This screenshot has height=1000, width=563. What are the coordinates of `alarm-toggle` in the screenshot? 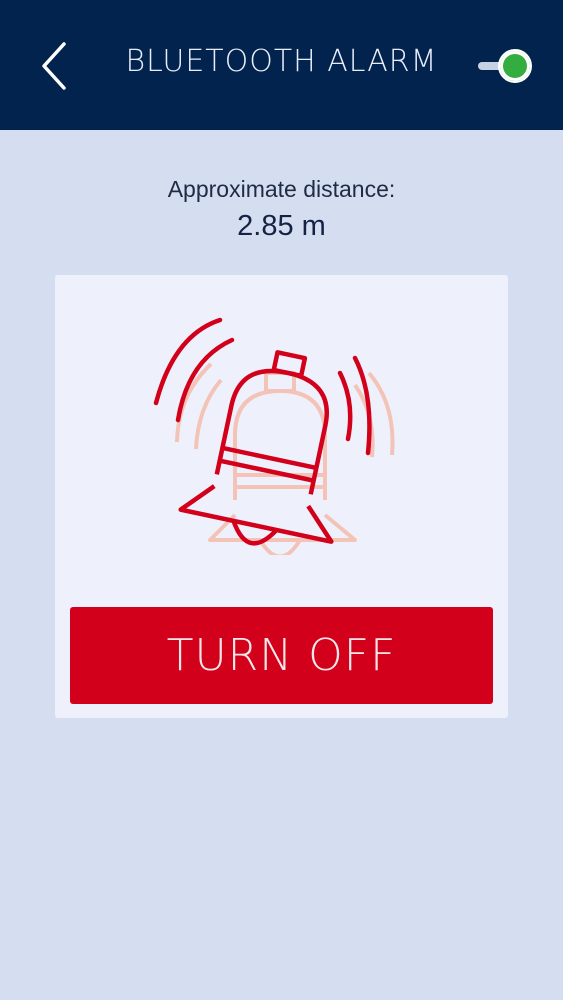 It's located at (507, 66).